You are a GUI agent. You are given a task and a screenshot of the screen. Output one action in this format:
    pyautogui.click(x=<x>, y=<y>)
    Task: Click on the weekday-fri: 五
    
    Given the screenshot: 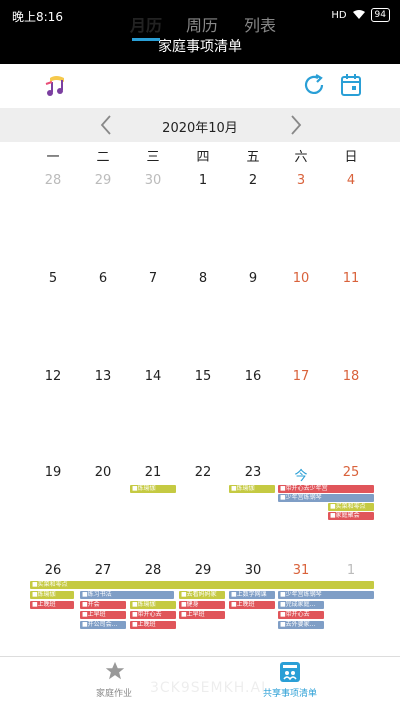 What is the action you would take?
    pyautogui.click(x=253, y=157)
    